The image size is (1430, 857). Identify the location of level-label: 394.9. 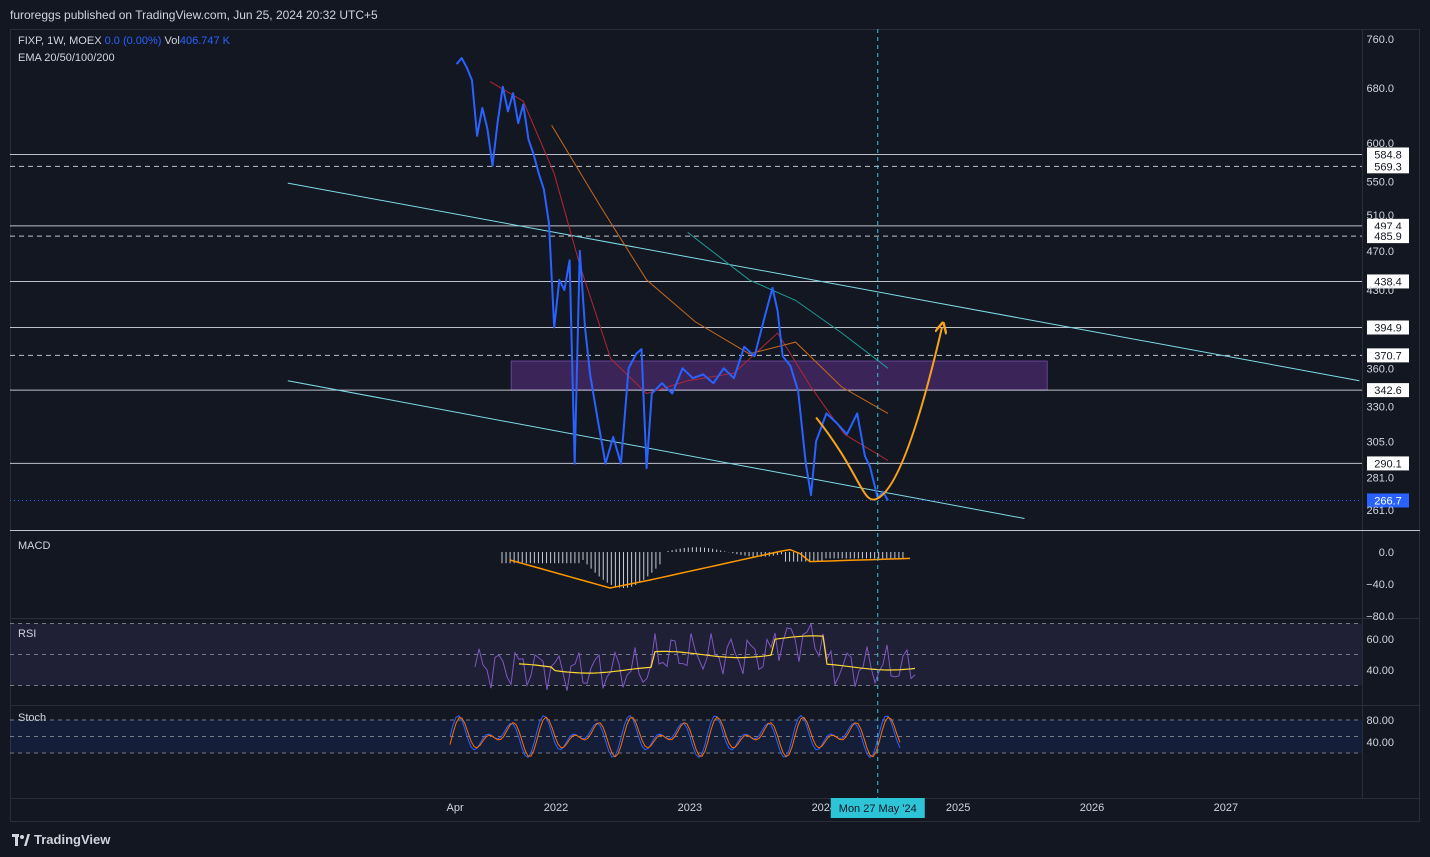
(1388, 329).